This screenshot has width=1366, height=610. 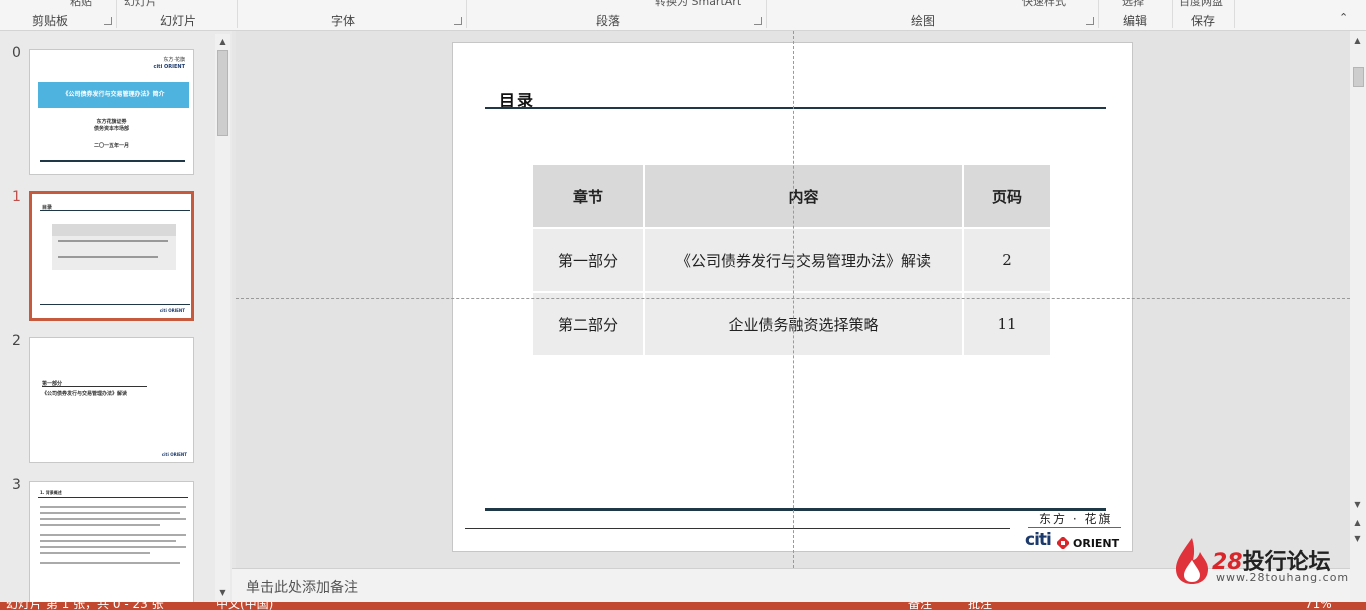 What do you see at coordinates (1090, 21) in the screenshot?
I see `drawing-launcher-icon` at bounding box center [1090, 21].